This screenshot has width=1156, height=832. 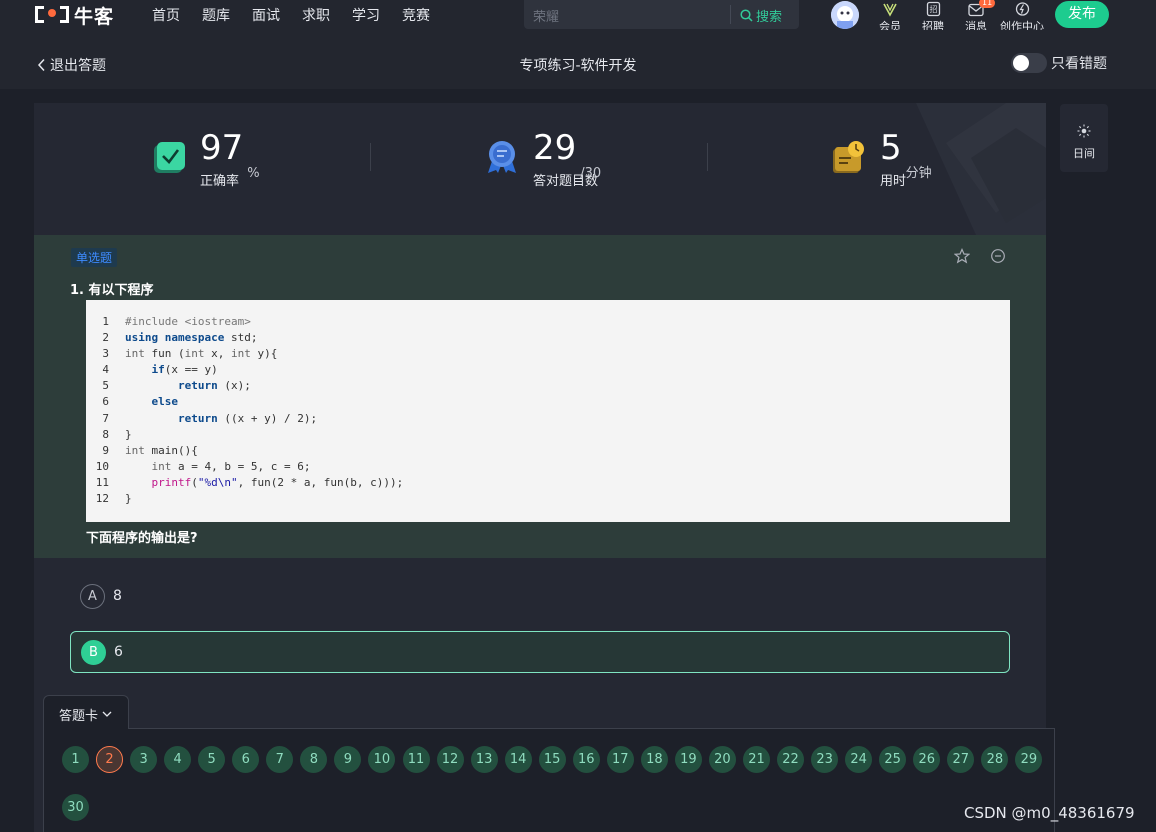 I want to click on nav-recruit: 招 招聘, so click(x=933, y=17).